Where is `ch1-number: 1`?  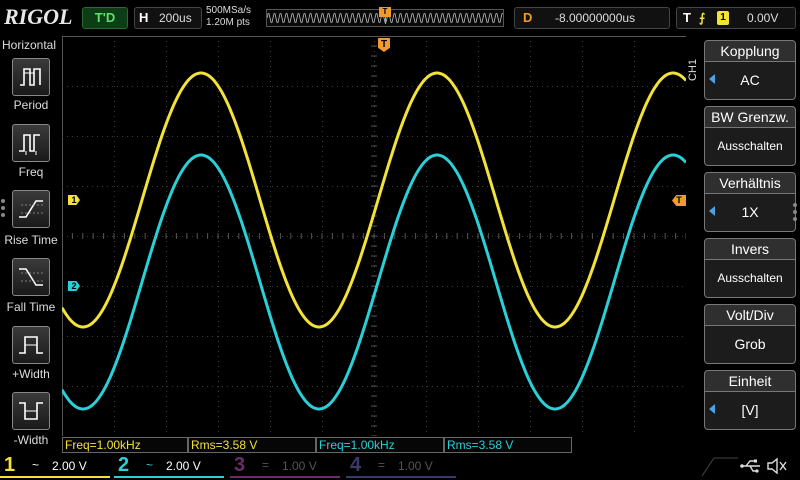
ch1-number: 1 is located at coordinates (10, 465).